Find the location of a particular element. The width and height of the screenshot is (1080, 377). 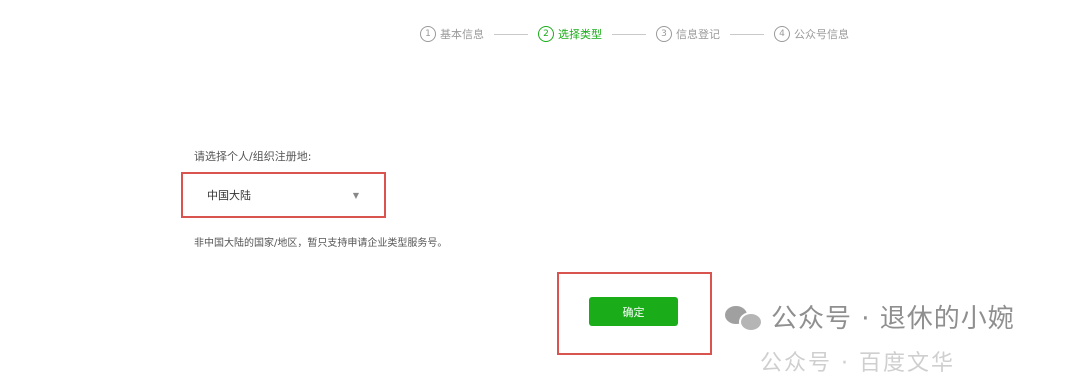

step-indicator: 1 基本信息 2 选择类型 3 信息登记 4 公众号信息 is located at coordinates (634, 34).